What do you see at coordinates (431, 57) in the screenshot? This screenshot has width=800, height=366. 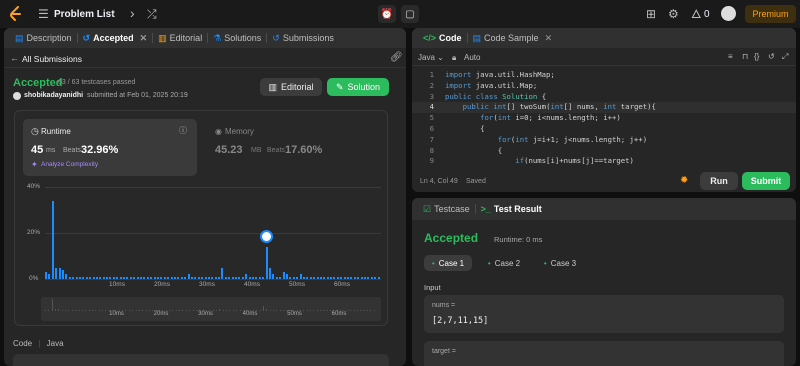 I see `language-select: Java ⌄` at bounding box center [431, 57].